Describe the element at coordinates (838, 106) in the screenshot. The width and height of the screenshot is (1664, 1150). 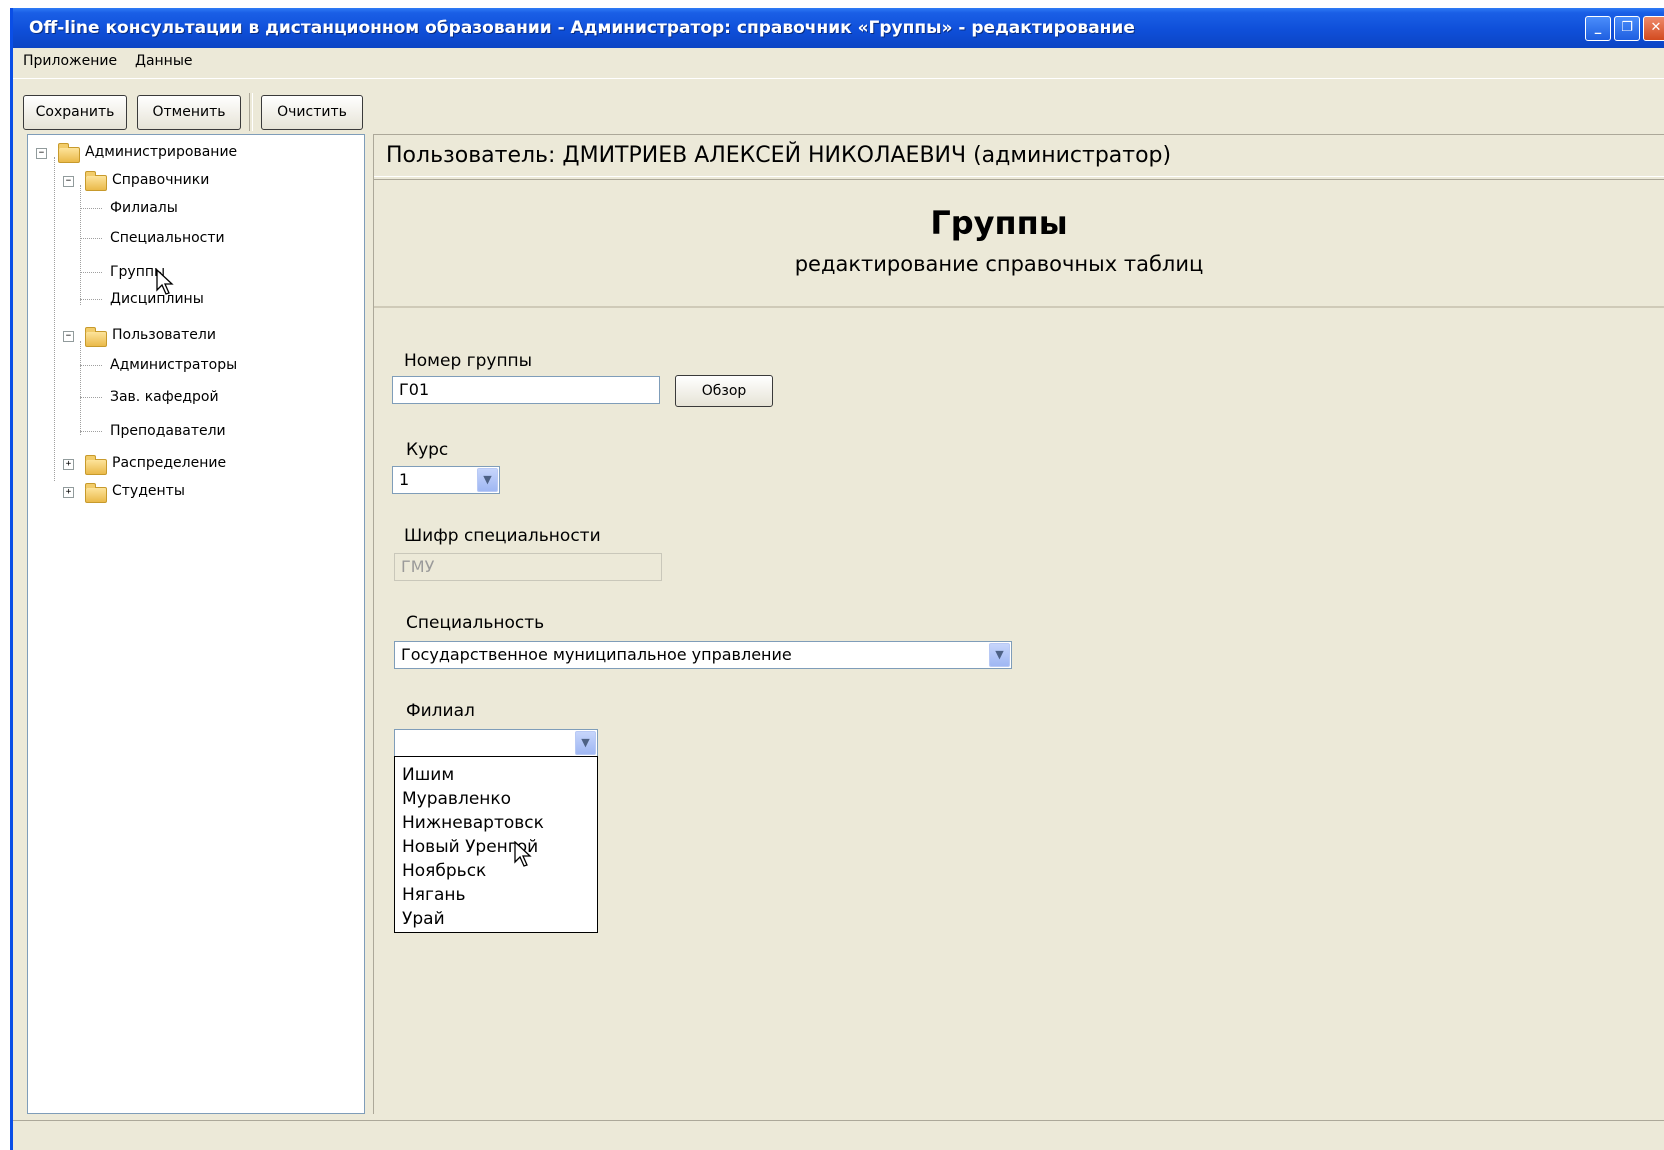
I see `toolbar: Сохранить Отменить Очистить` at that location.